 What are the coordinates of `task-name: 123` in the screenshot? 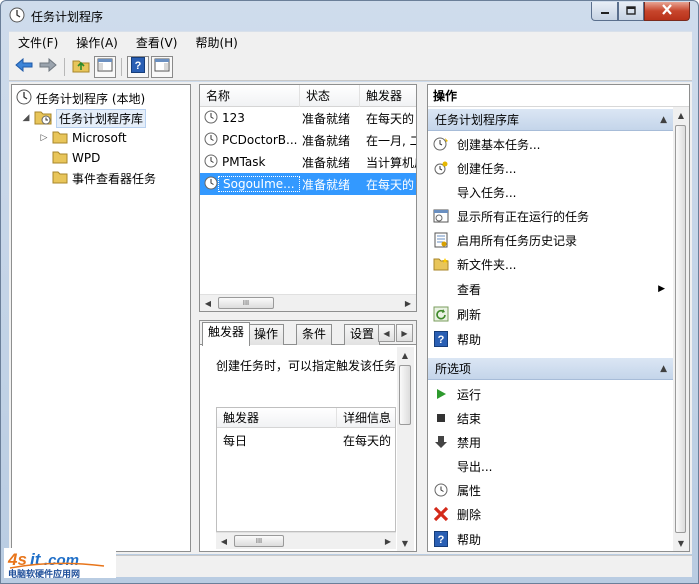 It's located at (233, 118).